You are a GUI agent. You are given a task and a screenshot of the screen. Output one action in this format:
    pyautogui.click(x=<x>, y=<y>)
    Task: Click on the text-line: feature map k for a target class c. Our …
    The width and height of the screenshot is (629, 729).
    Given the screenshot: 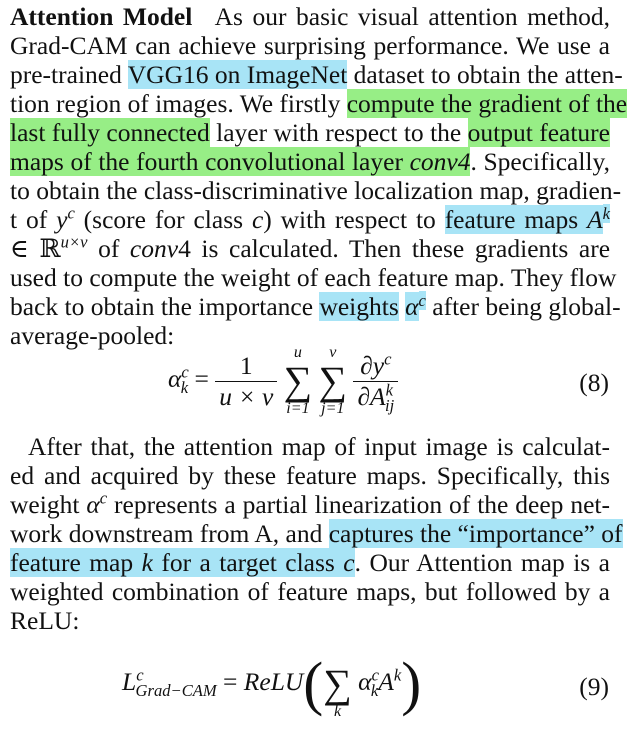 What is the action you would take?
    pyautogui.click(x=310, y=562)
    